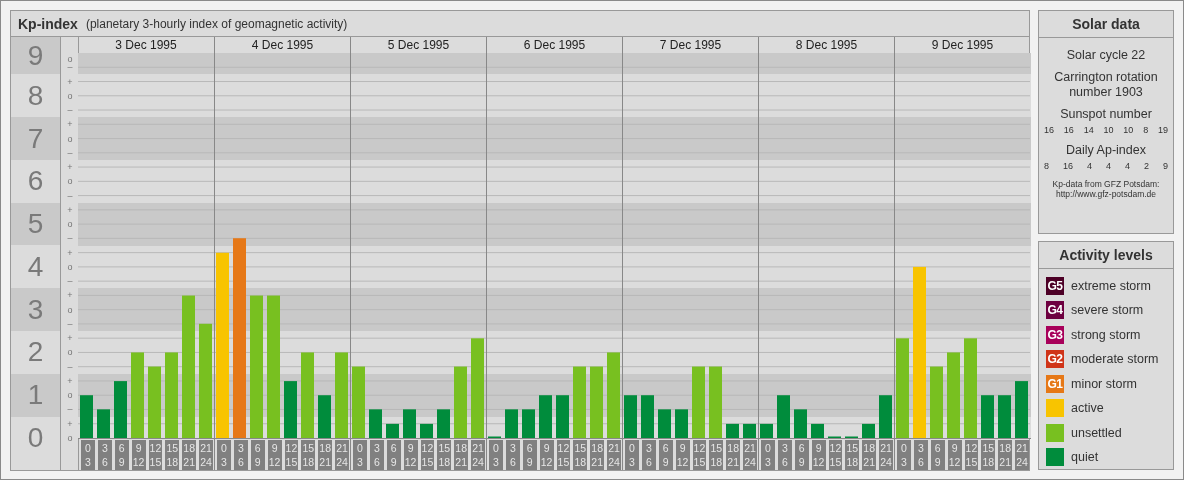 Image resolution: width=1184 pixels, height=480 pixels. I want to click on legend-label: minor storm, so click(1104, 383).